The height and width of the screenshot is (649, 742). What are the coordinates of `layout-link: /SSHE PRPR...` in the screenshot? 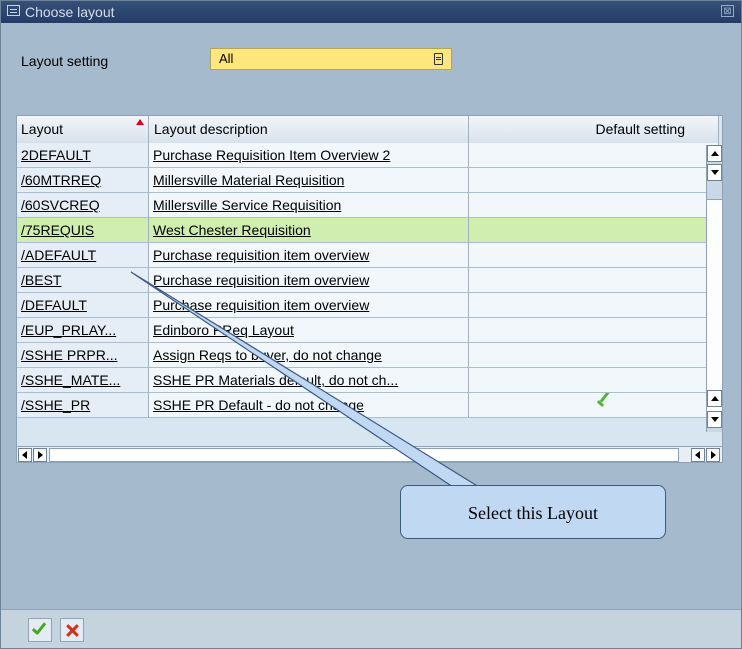 It's located at (69, 355).